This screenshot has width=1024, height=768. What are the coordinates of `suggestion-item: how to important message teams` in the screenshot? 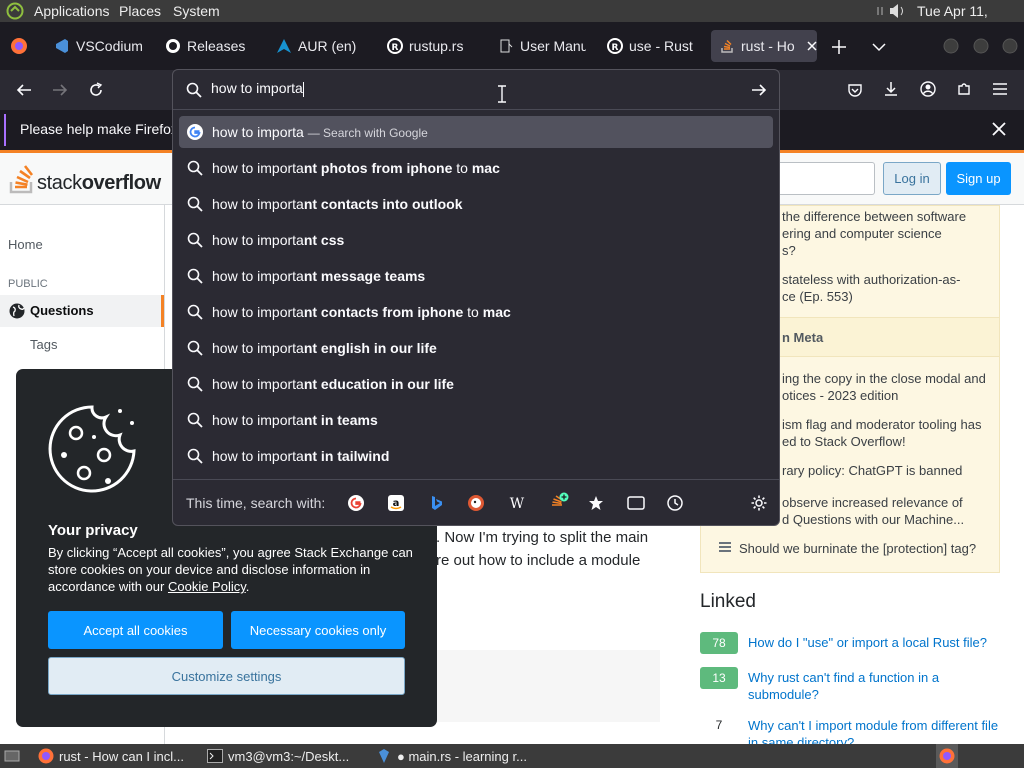 It's located at (476, 276).